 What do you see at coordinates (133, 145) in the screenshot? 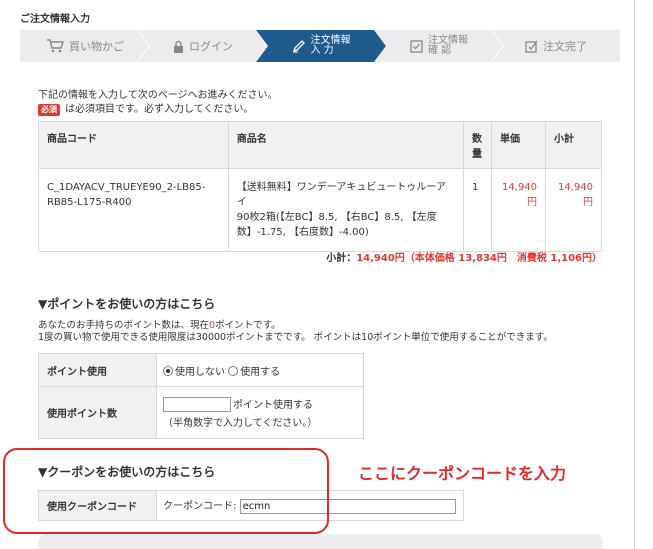
I see `header-product-code: 商品コード` at bounding box center [133, 145].